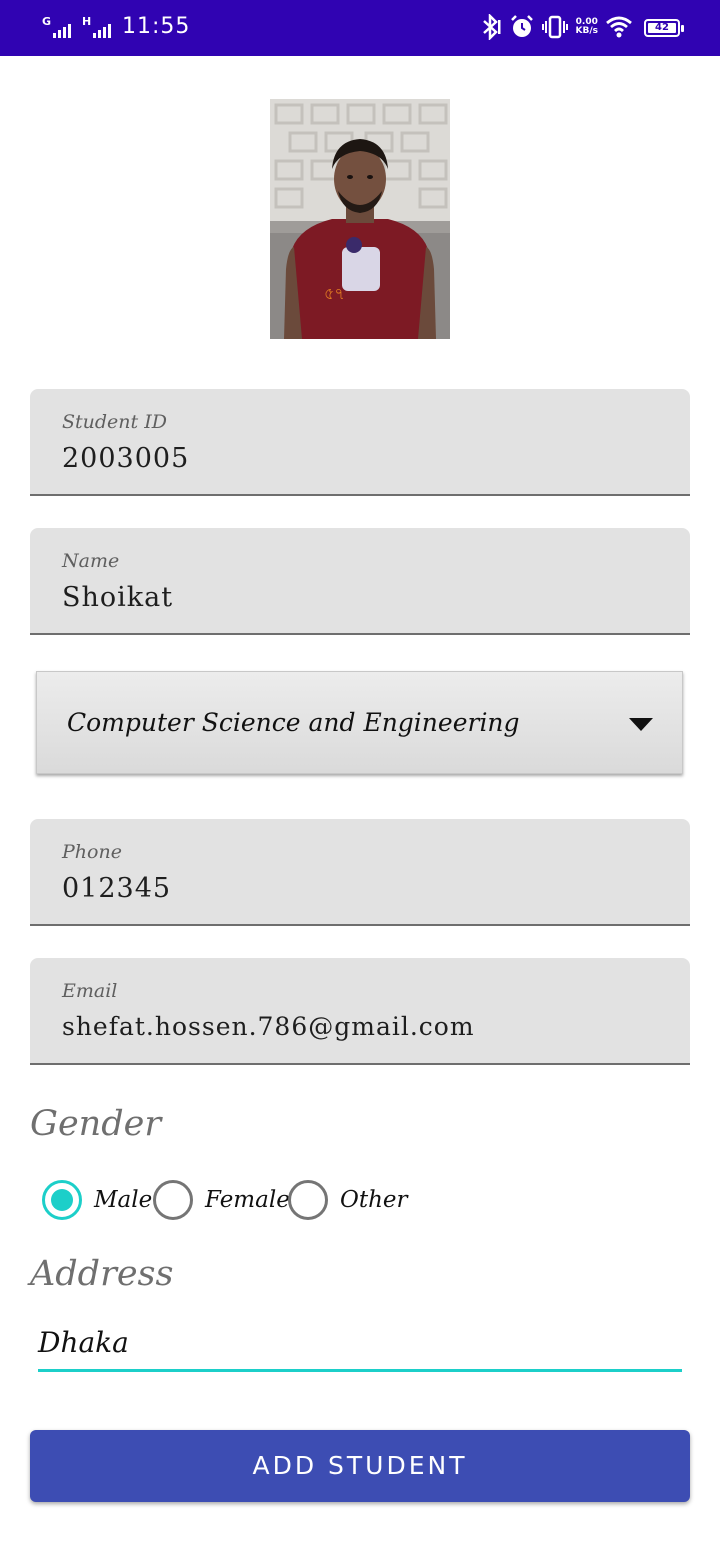  Describe the element at coordinates (83, 1342) in the screenshot. I see `address-value: Dhaka` at that location.